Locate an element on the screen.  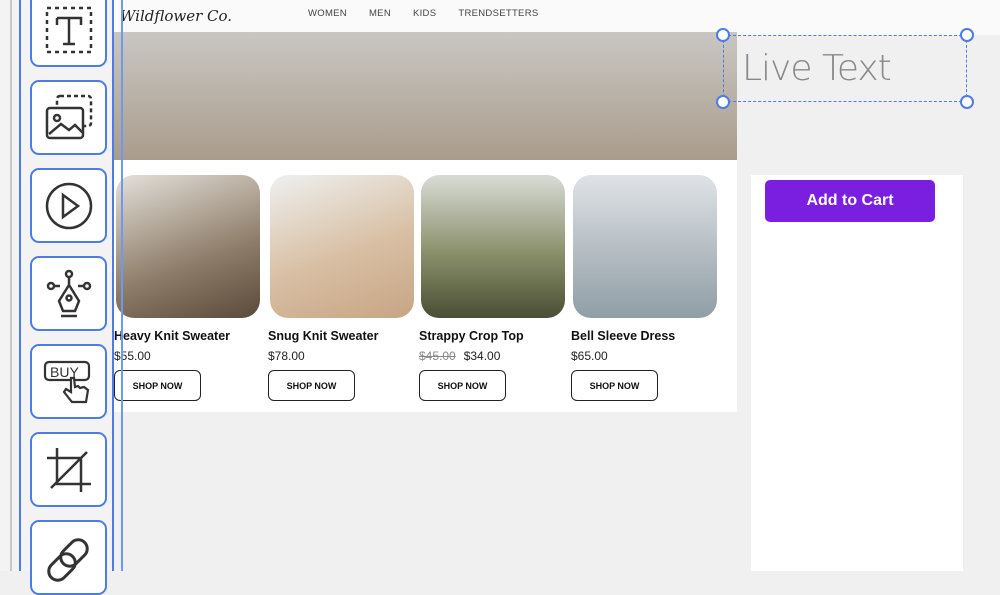
link-tool is located at coordinates (68, 557).